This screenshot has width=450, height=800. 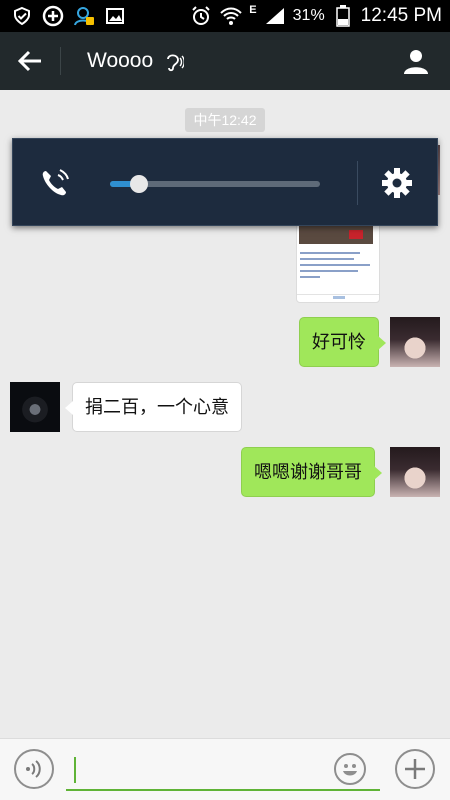 I want to click on chat-header: Woooo, so click(x=225, y=61).